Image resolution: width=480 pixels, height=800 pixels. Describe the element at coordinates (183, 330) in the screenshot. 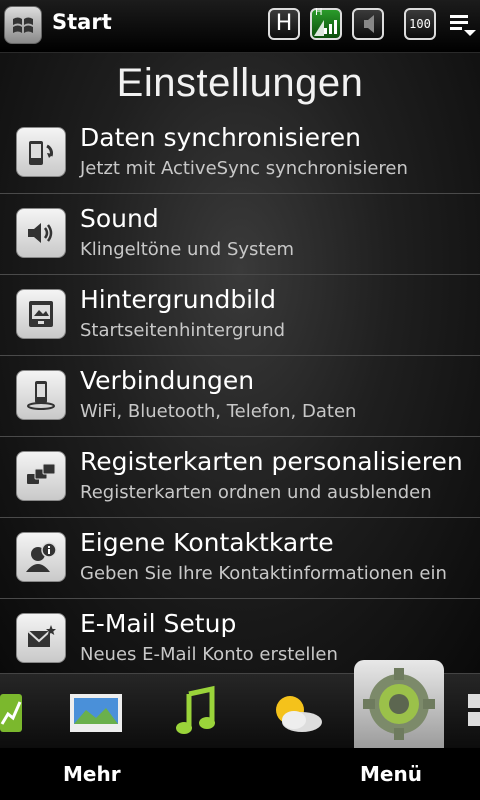

I see `settings-item-subtitle: Startseitenhintergrund` at that location.